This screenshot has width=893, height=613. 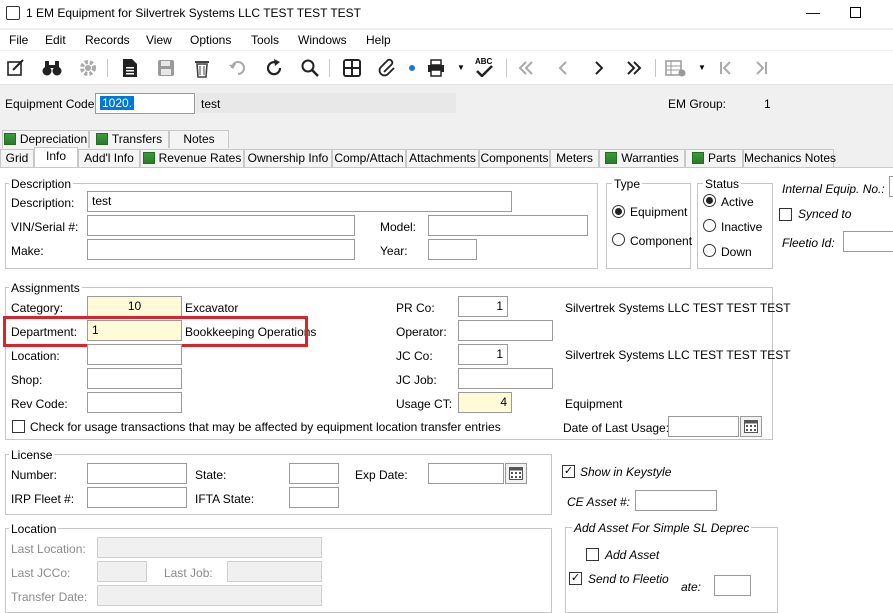 I want to click on menu-edit: Edit, so click(x=55, y=40).